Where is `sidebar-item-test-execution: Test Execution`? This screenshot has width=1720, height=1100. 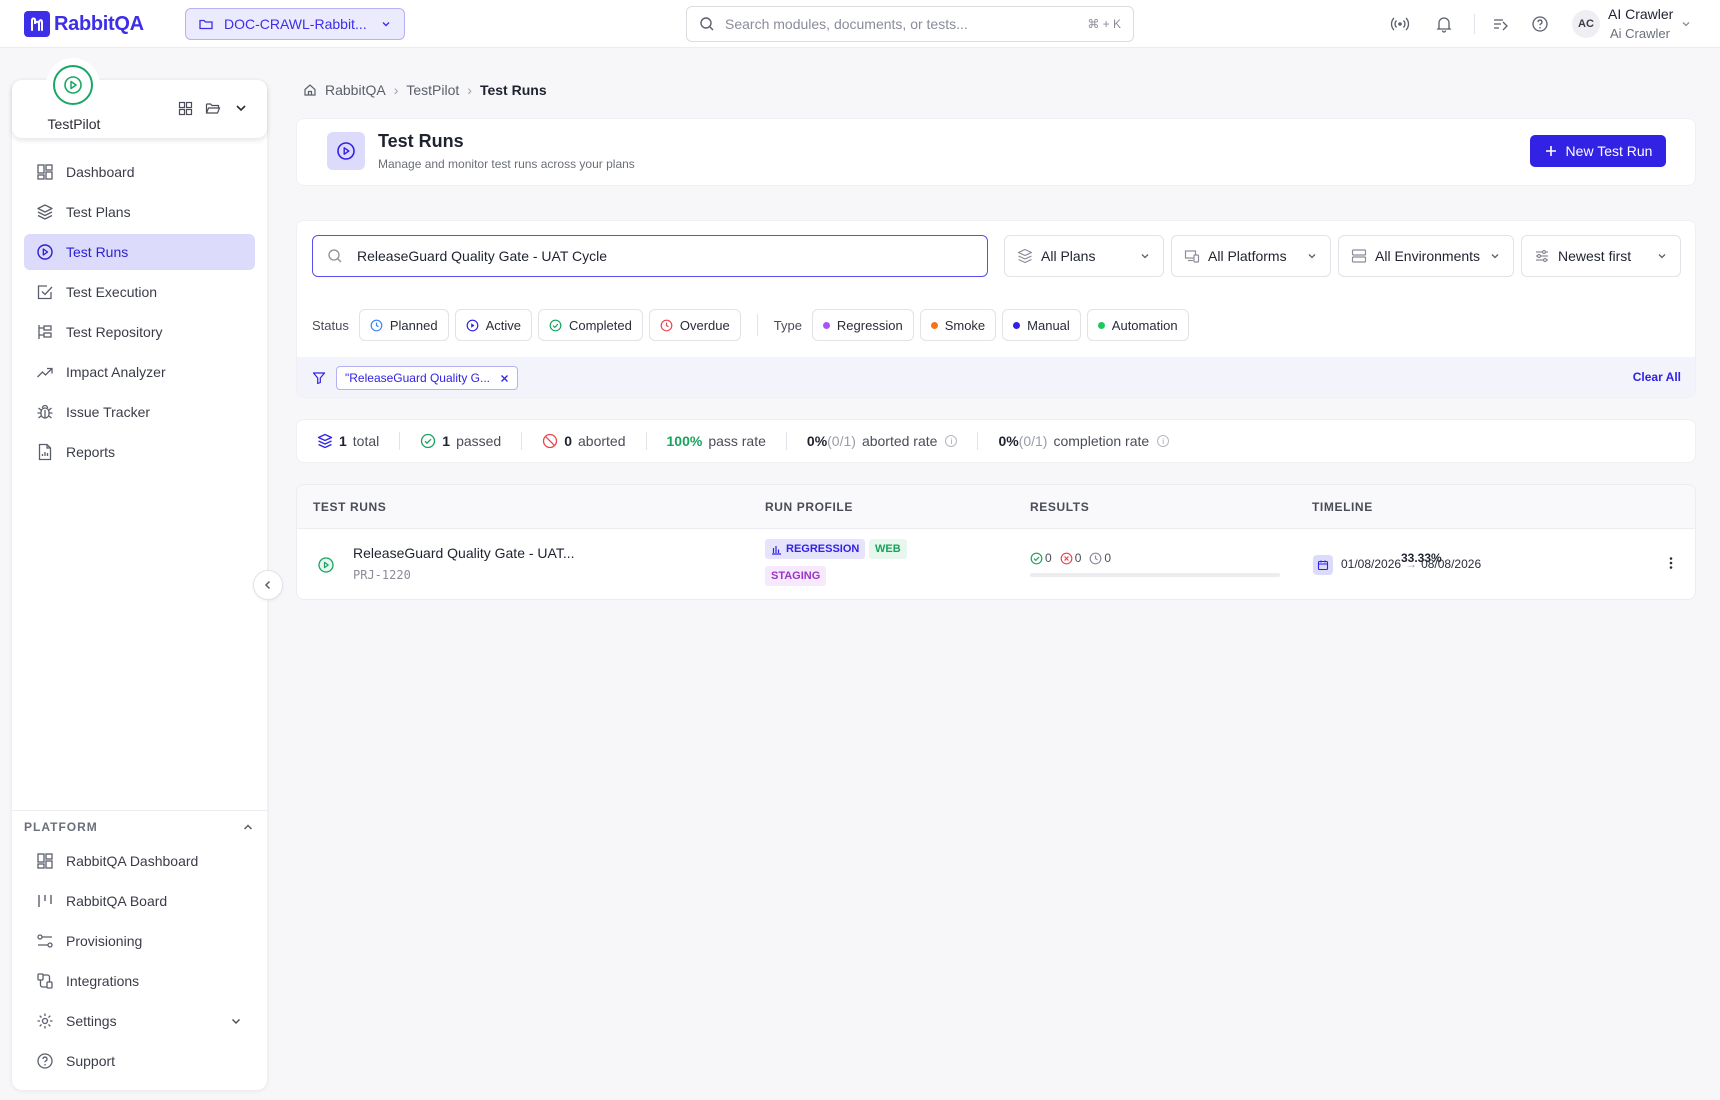 sidebar-item-test-execution: Test Execution is located at coordinates (139, 292).